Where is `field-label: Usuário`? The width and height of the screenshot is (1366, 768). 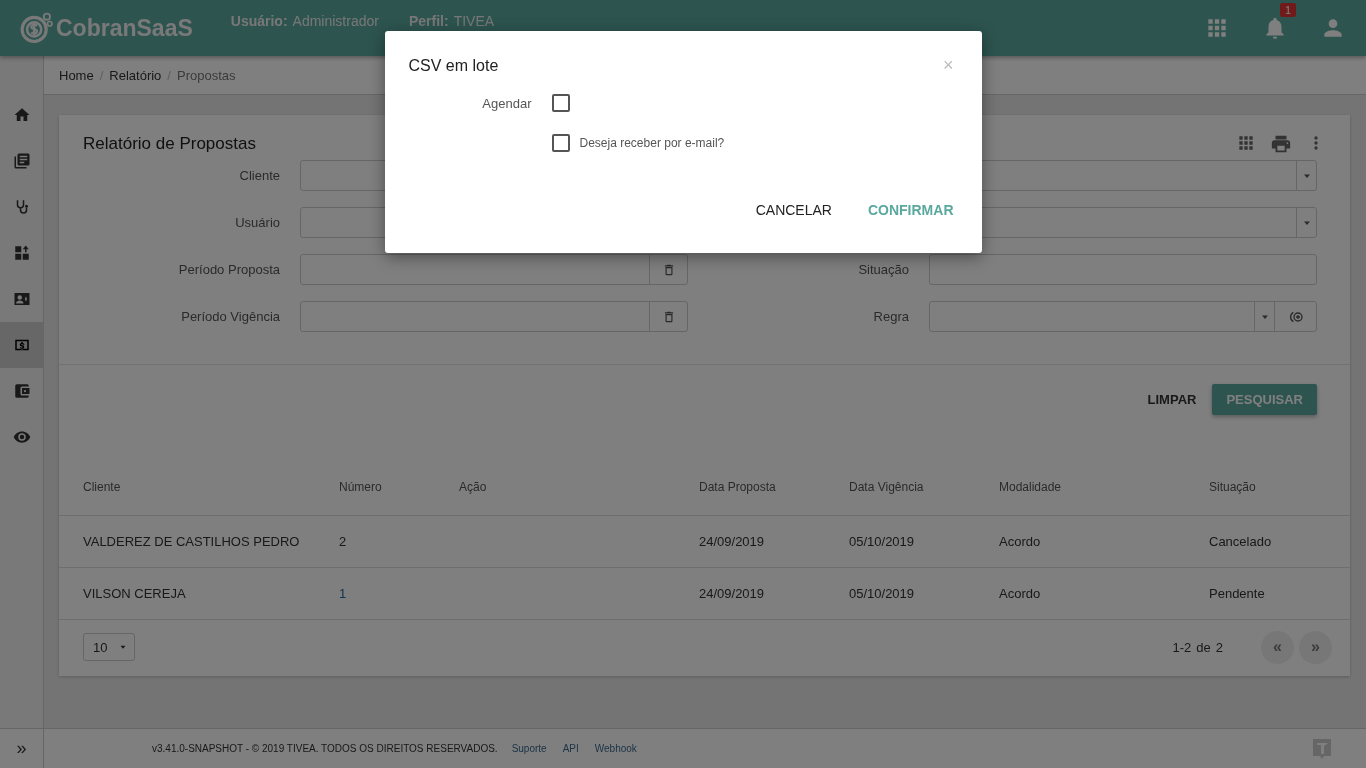 field-label: Usuário is located at coordinates (257, 222).